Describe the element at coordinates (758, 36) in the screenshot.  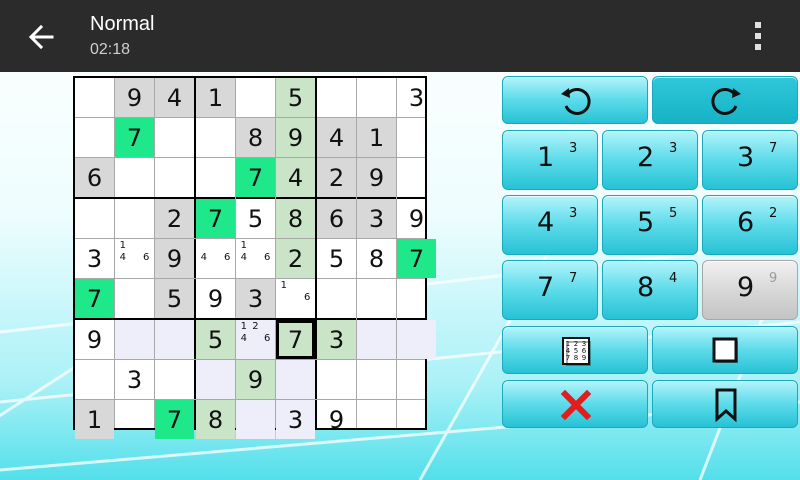
I see `overflow-menu-button` at that location.